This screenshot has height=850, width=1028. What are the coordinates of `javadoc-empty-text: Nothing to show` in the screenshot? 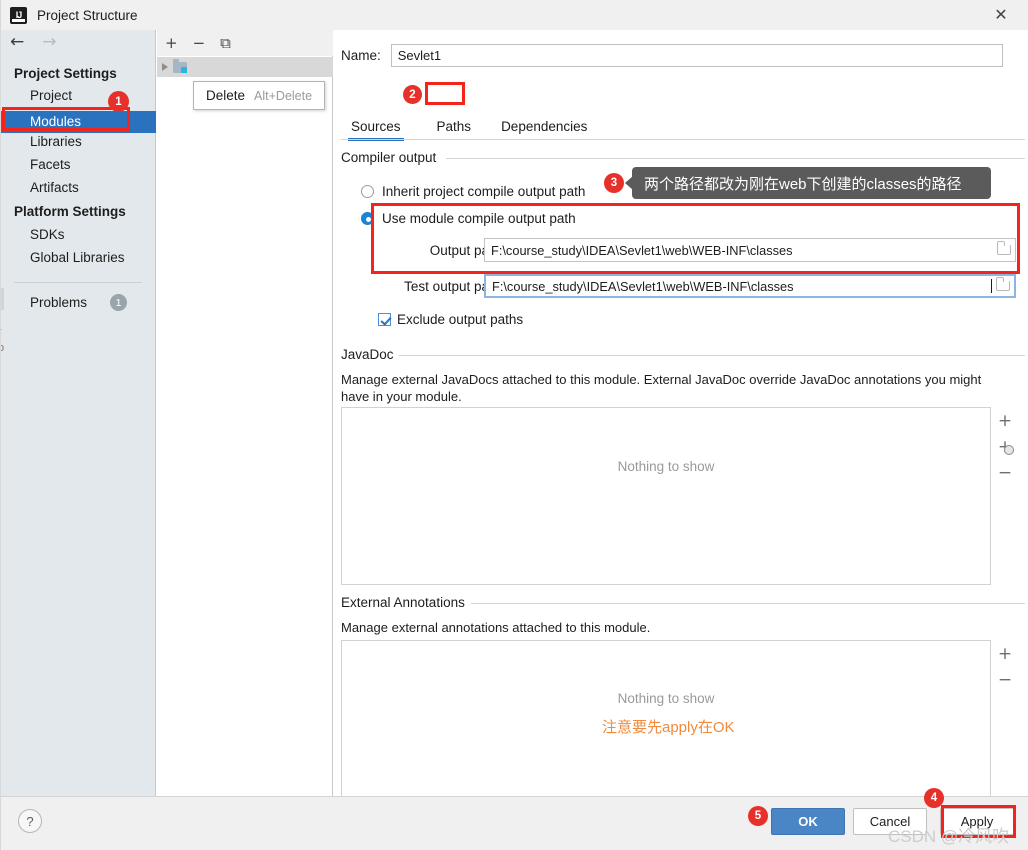 It's located at (666, 466).